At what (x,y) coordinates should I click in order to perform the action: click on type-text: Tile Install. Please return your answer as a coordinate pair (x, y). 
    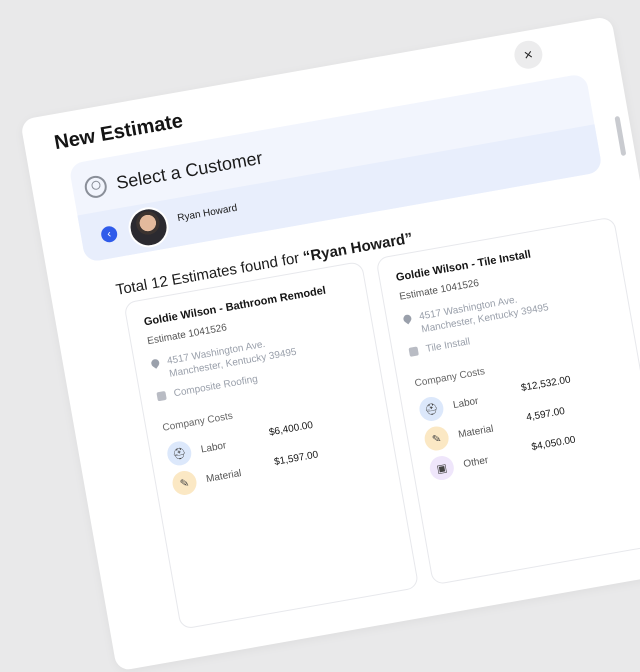
    Looking at the image, I should click on (448, 345).